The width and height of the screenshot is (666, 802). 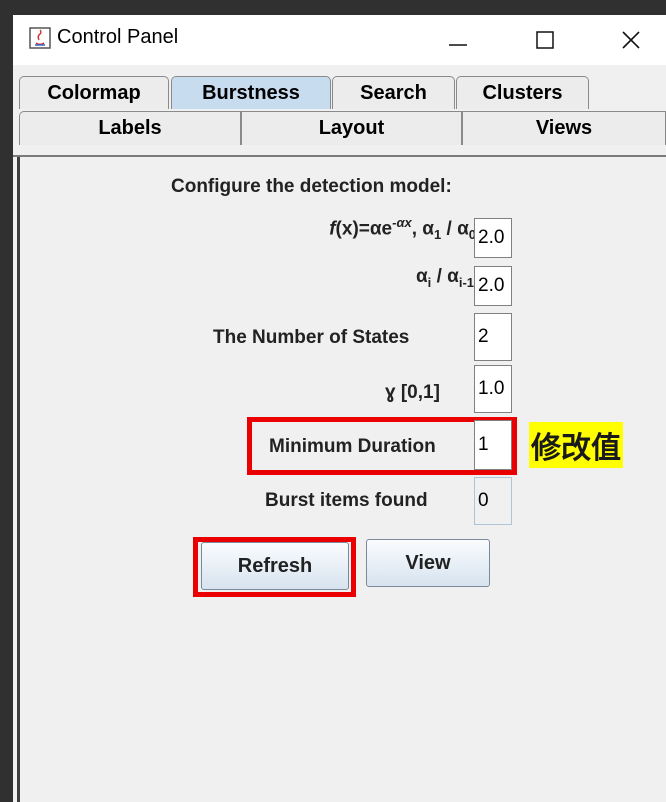 I want to click on java-app-icon, so click(x=40, y=38).